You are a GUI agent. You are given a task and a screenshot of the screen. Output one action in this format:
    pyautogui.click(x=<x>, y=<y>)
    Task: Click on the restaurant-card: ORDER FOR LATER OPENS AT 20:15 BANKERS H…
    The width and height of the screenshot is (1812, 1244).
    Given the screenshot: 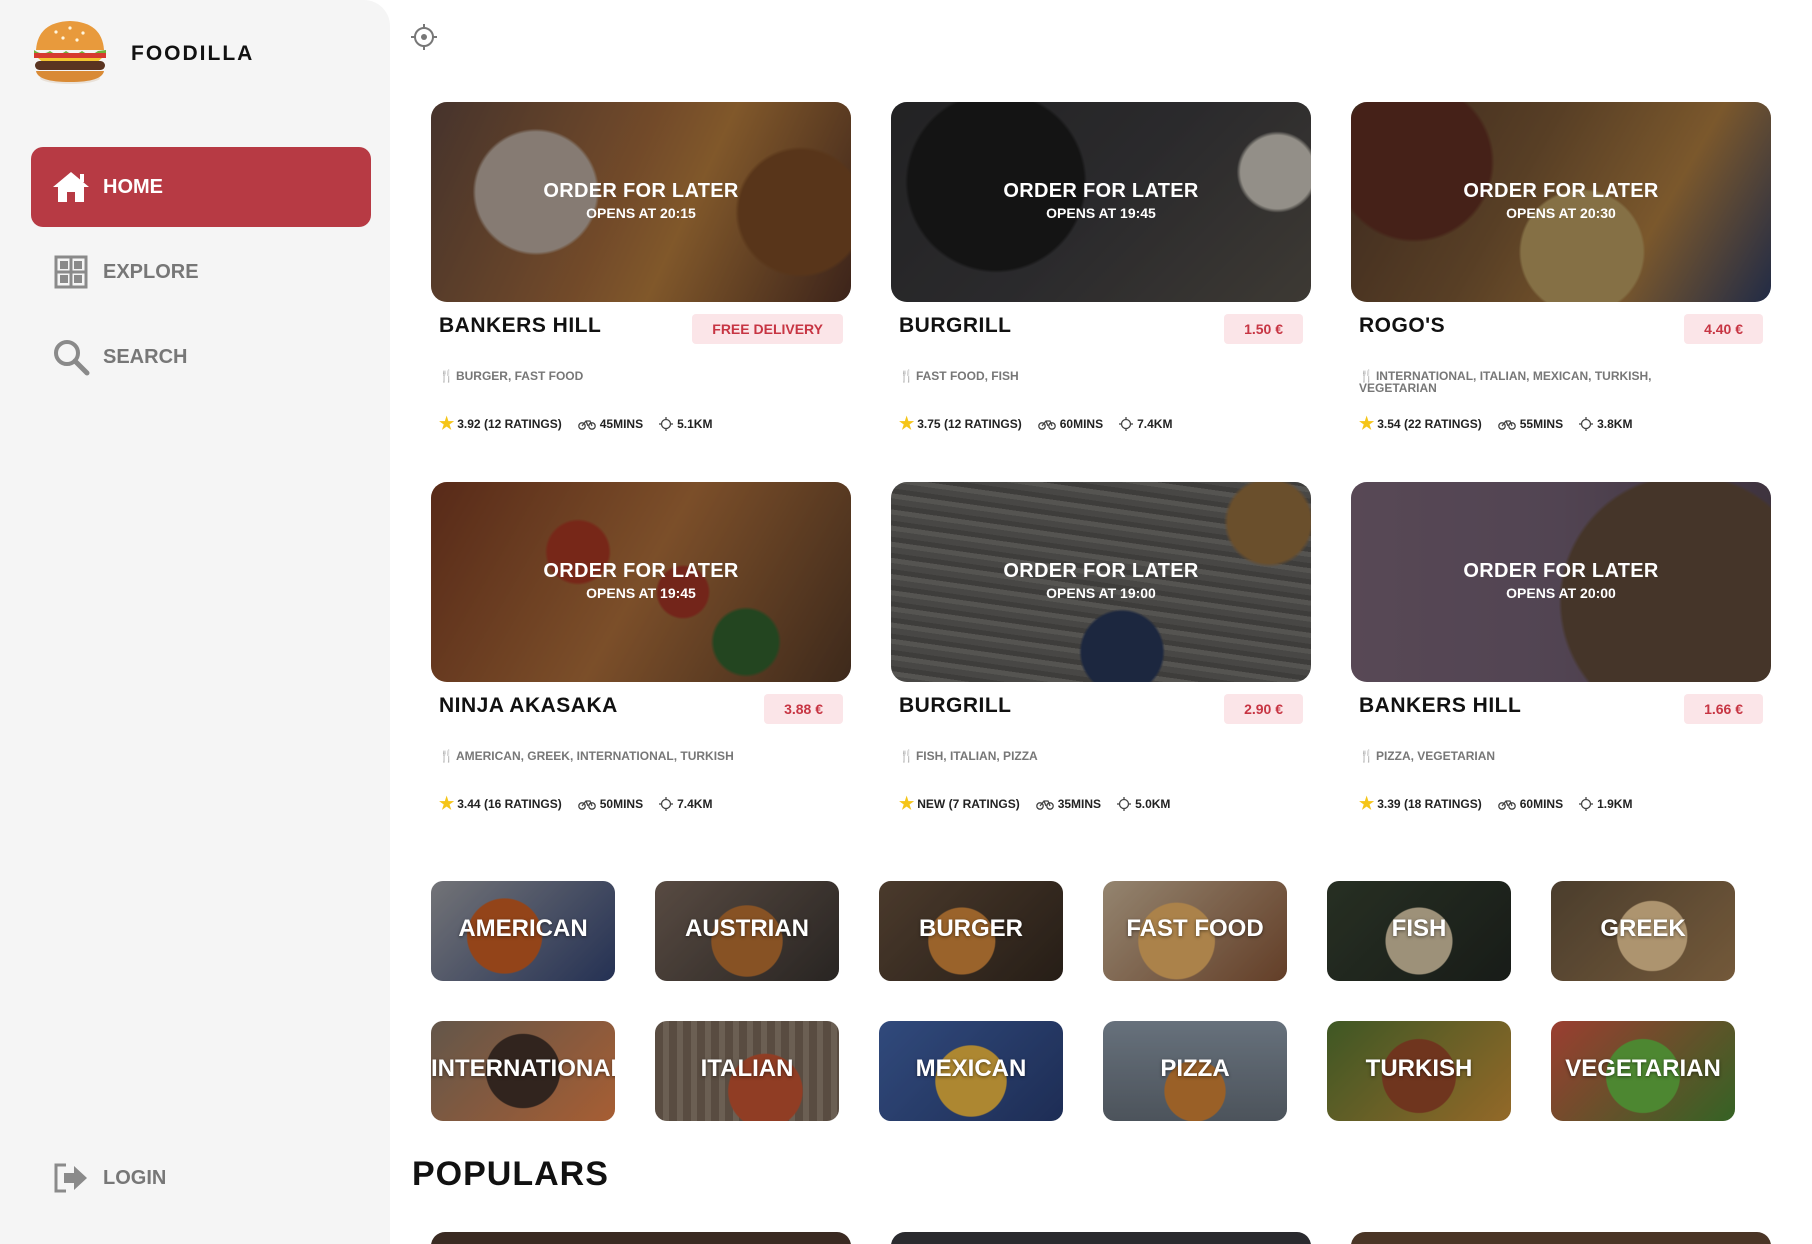 What is the action you would take?
    pyautogui.click(x=641, y=272)
    